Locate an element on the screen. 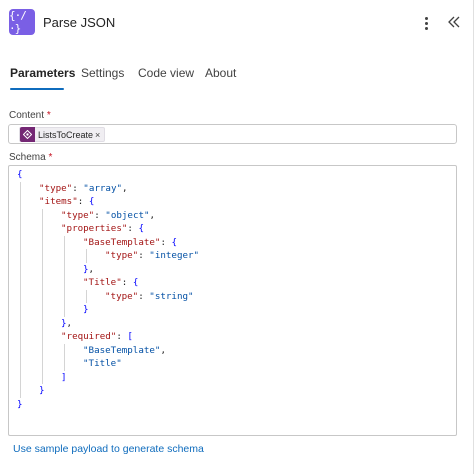 This screenshot has width=474, height=474. code-token: [ is located at coordinates (130, 336).